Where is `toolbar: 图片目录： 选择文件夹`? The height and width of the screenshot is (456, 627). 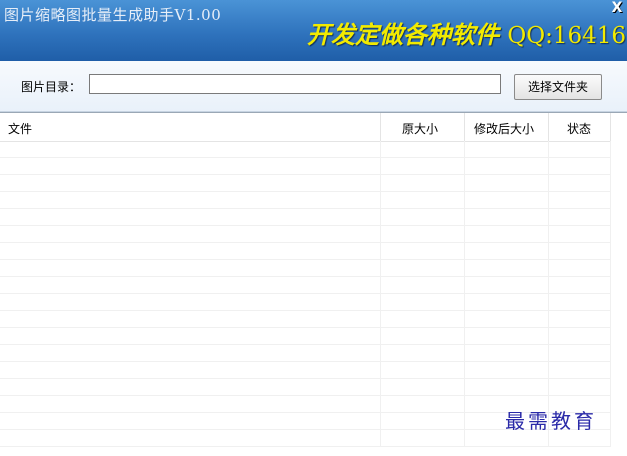
toolbar: 图片目录： 选择文件夹 is located at coordinates (313, 86).